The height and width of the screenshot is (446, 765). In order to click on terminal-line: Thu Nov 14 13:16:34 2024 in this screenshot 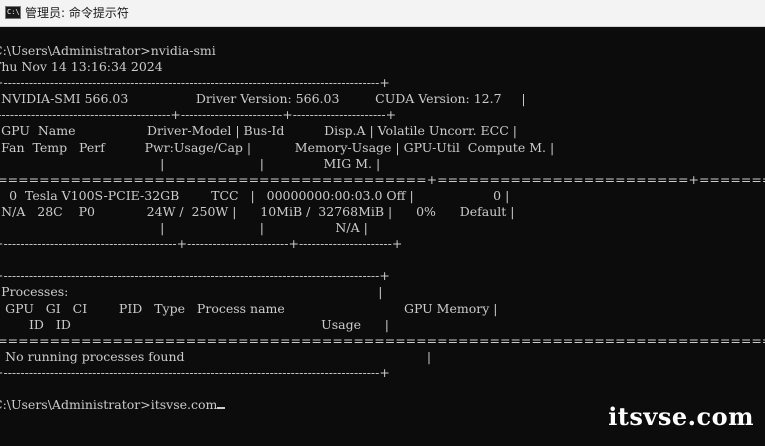, I will do `click(81, 67)`.